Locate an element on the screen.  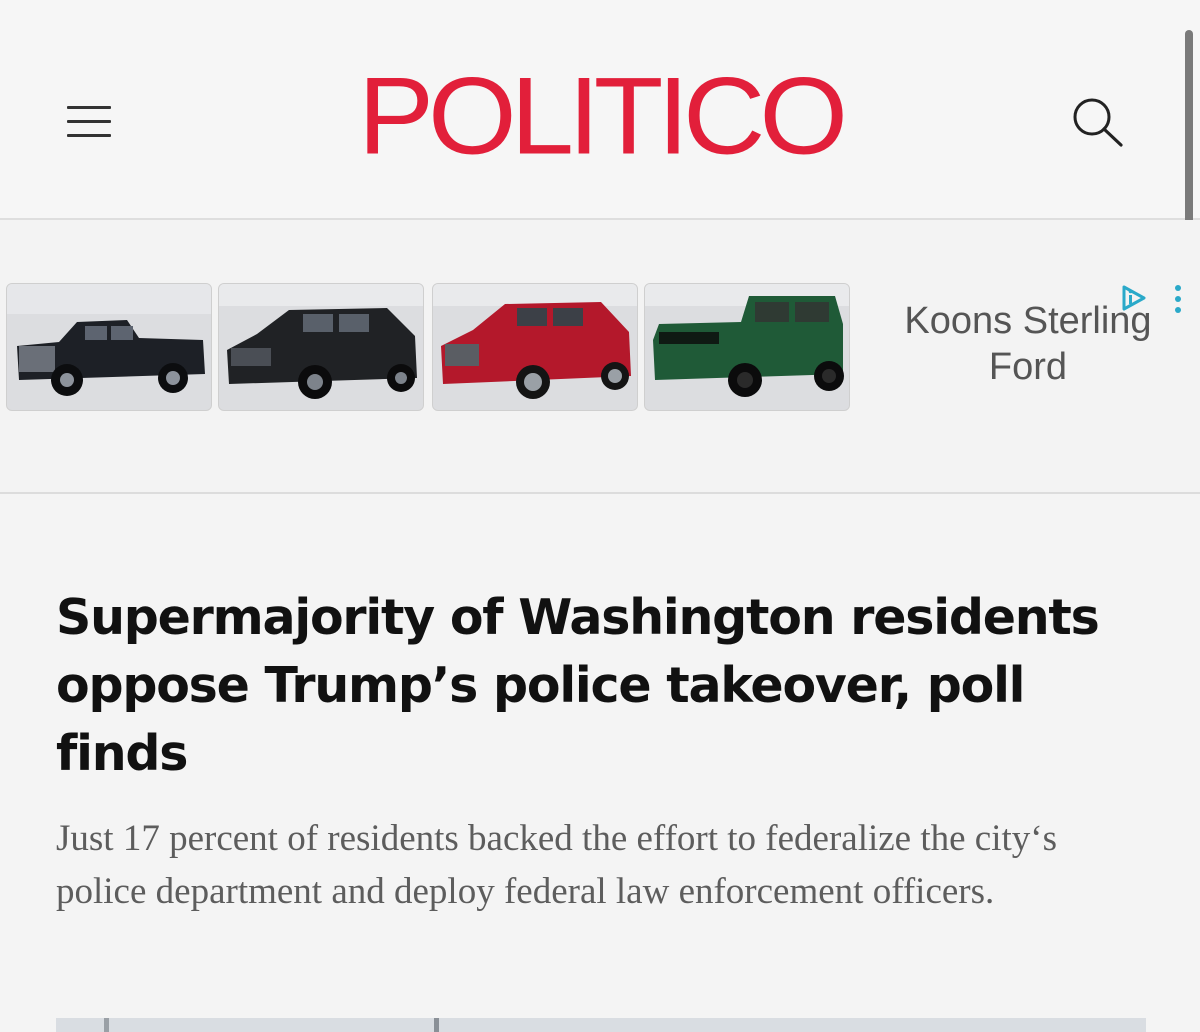
vehicle-image-suv-red is located at coordinates (535, 347).